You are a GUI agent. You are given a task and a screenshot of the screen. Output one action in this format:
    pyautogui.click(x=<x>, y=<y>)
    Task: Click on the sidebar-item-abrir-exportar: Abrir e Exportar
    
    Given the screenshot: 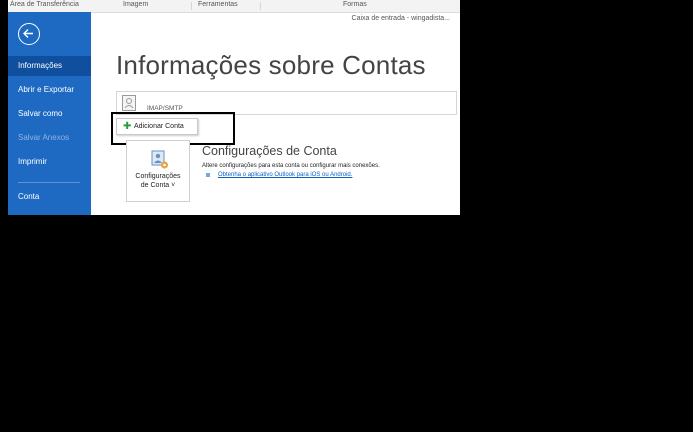 What is the action you would take?
    pyautogui.click(x=49, y=90)
    